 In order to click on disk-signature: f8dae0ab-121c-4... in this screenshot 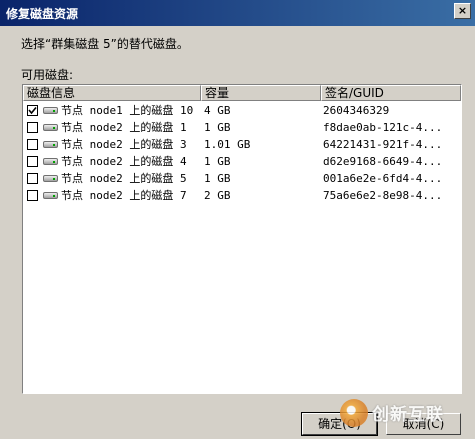, I will do `click(383, 127)`.